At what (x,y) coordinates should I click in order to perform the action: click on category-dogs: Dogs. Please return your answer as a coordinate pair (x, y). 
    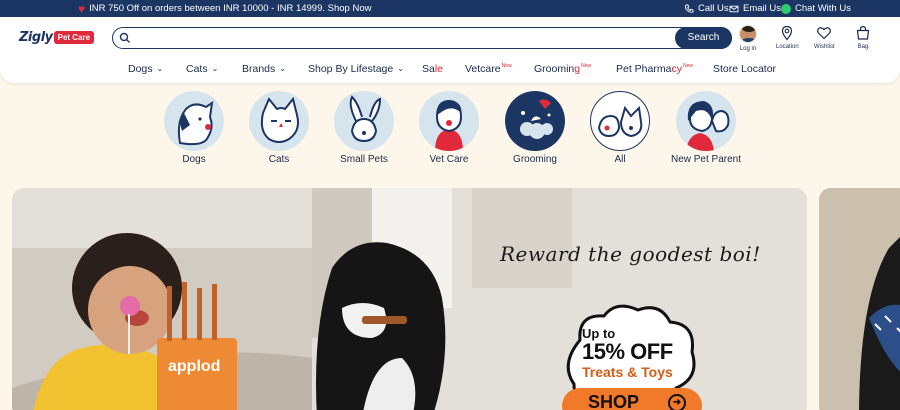
    Looking at the image, I should click on (194, 128).